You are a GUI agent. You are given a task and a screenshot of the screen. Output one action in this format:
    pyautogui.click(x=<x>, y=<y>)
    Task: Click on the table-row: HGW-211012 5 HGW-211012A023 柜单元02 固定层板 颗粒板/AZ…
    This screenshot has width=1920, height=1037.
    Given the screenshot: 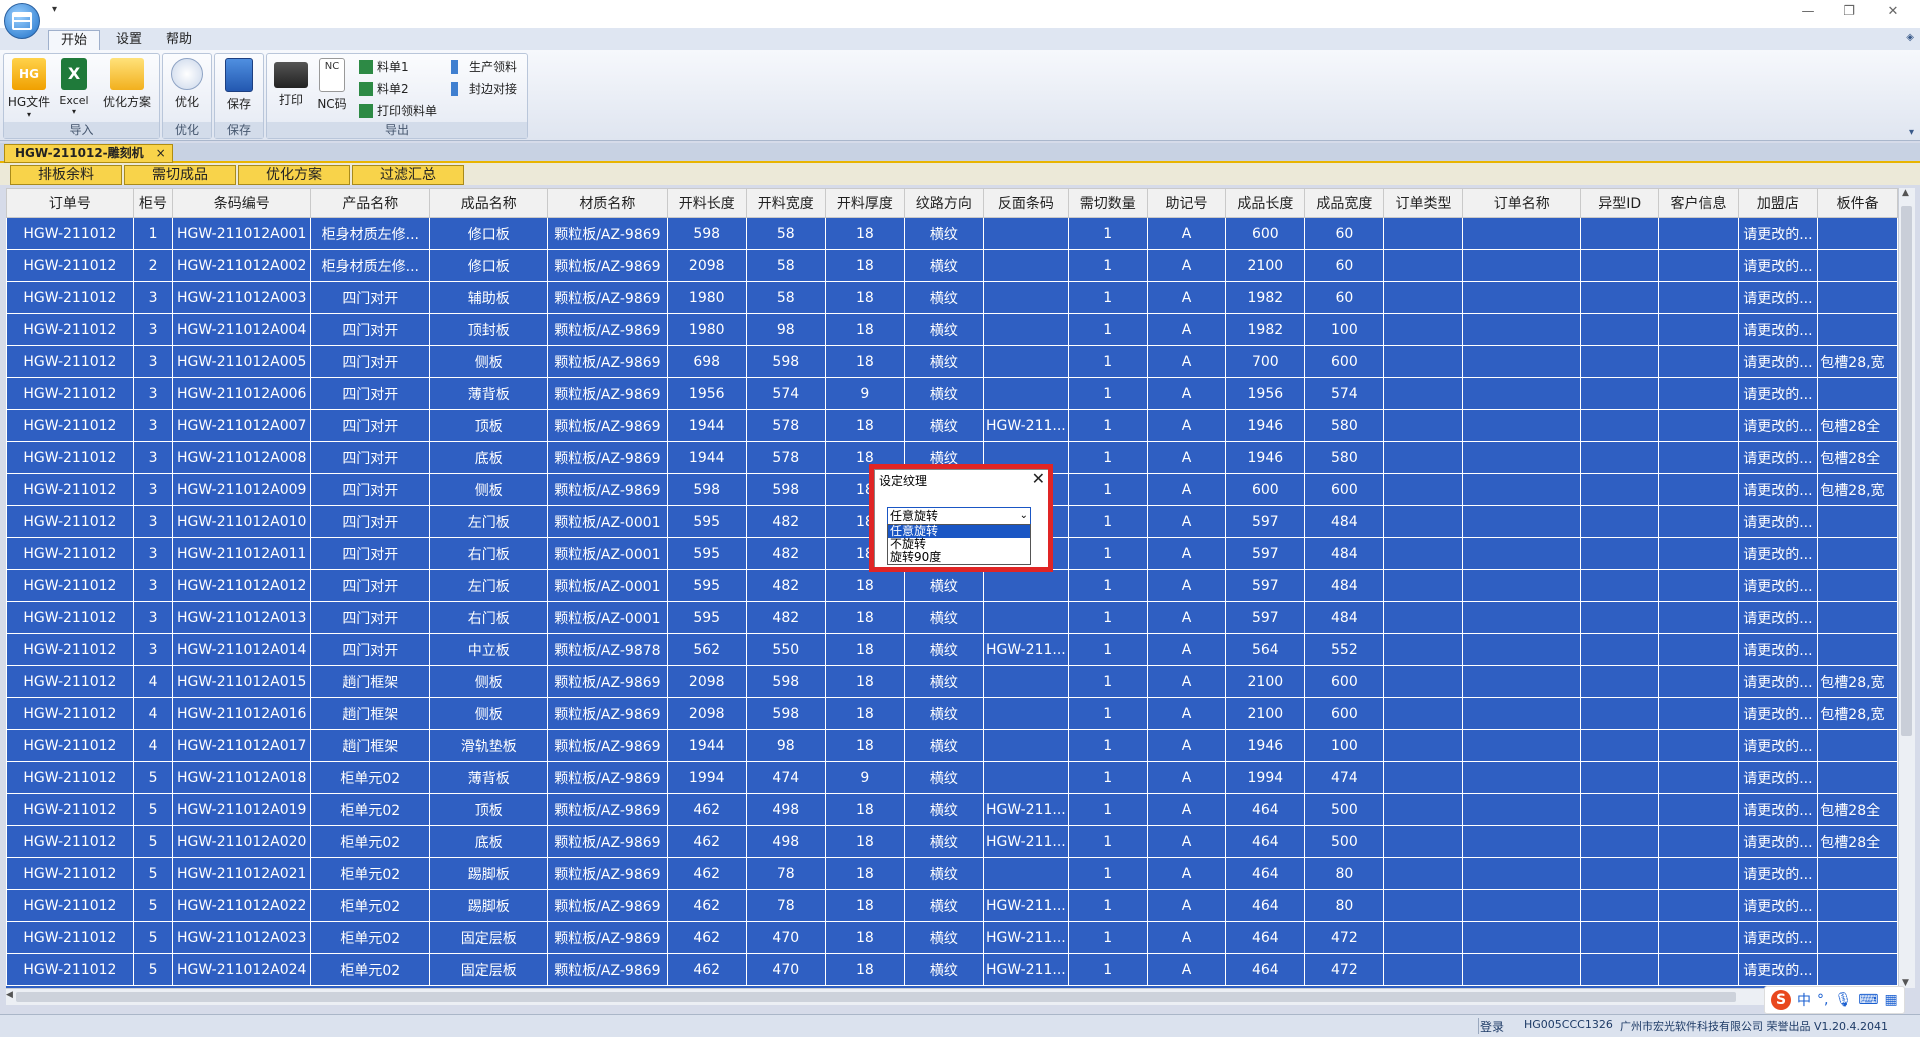 What is the action you would take?
    pyautogui.click(x=952, y=937)
    